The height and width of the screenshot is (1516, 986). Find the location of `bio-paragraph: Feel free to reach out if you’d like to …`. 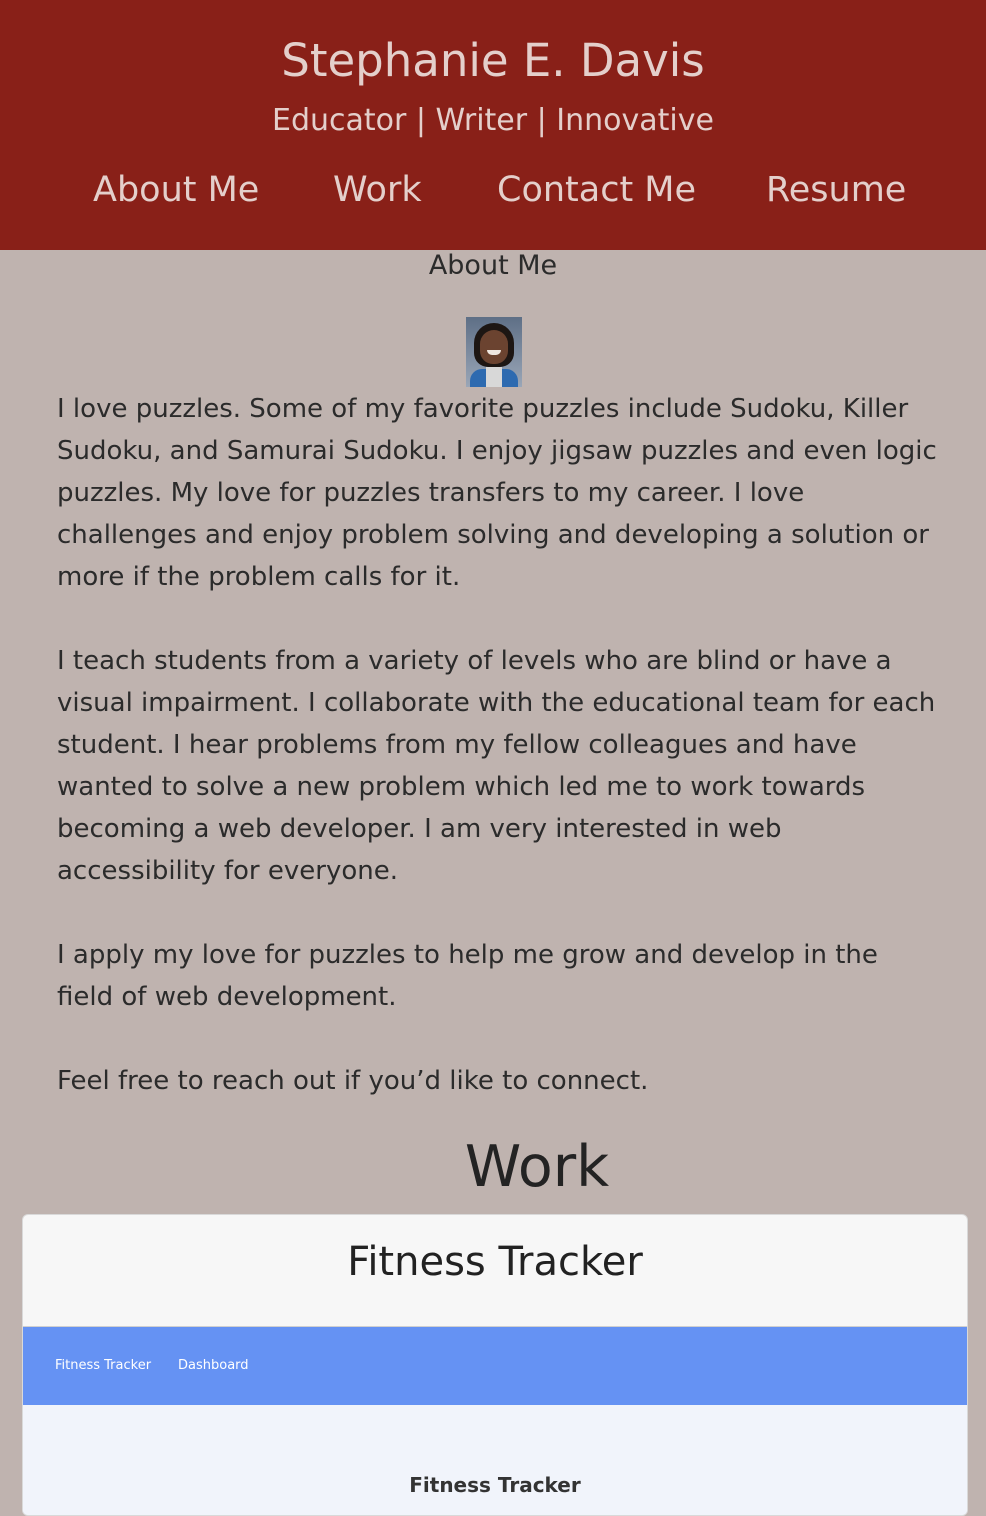

bio-paragraph: Feel free to reach out if you’d like to … is located at coordinates (353, 1081).